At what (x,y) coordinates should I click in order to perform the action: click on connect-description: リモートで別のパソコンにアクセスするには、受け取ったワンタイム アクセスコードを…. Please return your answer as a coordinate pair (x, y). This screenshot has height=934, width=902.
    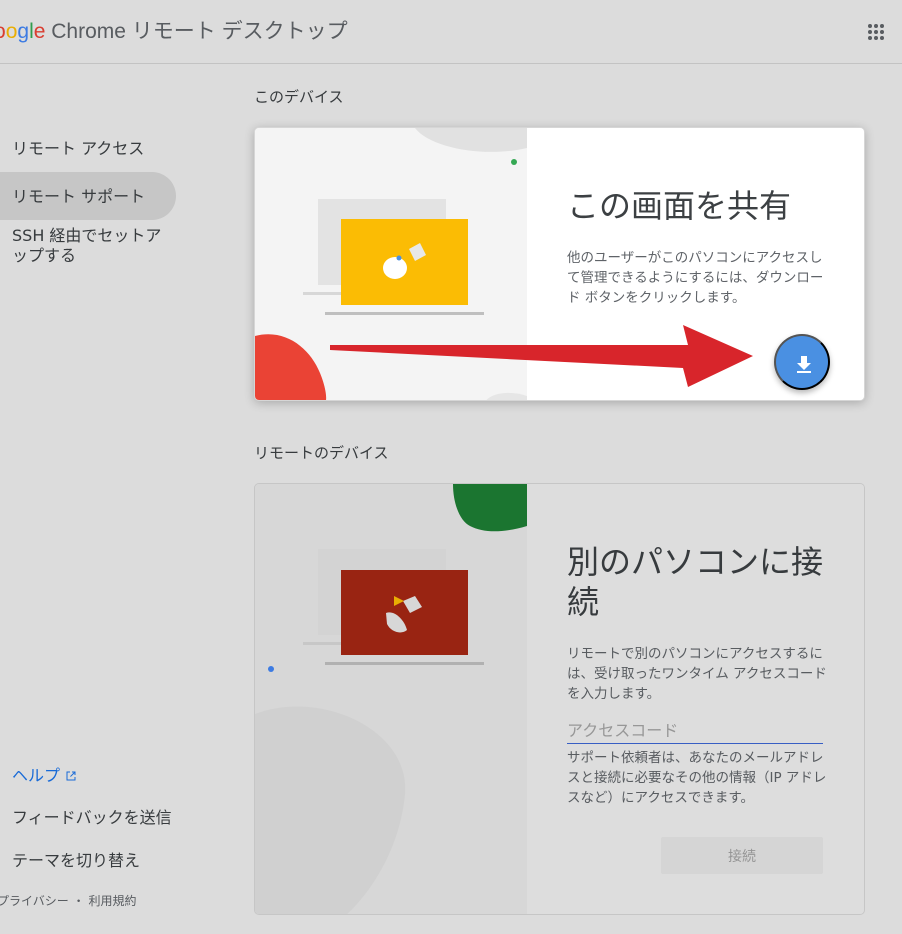
    Looking at the image, I should click on (697, 674).